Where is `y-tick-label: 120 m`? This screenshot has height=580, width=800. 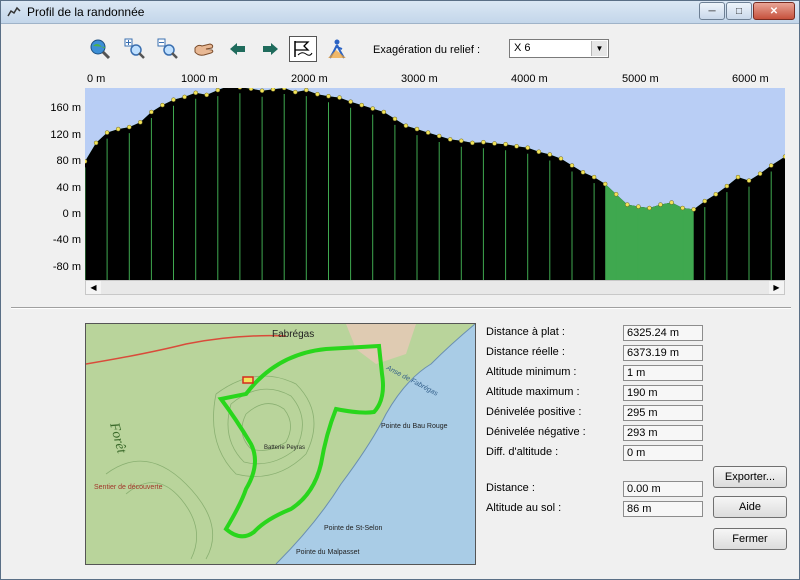 y-tick-label: 120 m is located at coordinates (65, 135).